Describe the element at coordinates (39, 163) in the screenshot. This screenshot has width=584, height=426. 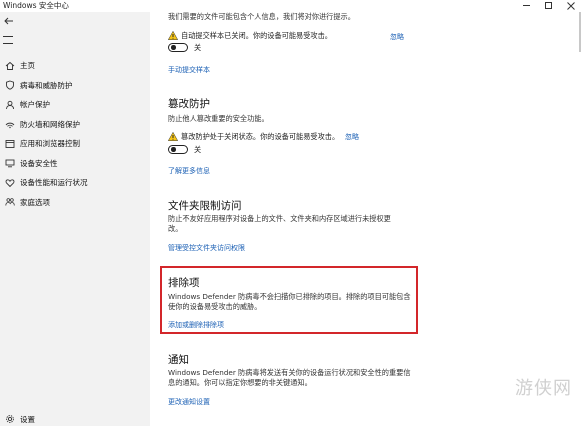
I see `sidebar-item-label: 设备安全性` at that location.